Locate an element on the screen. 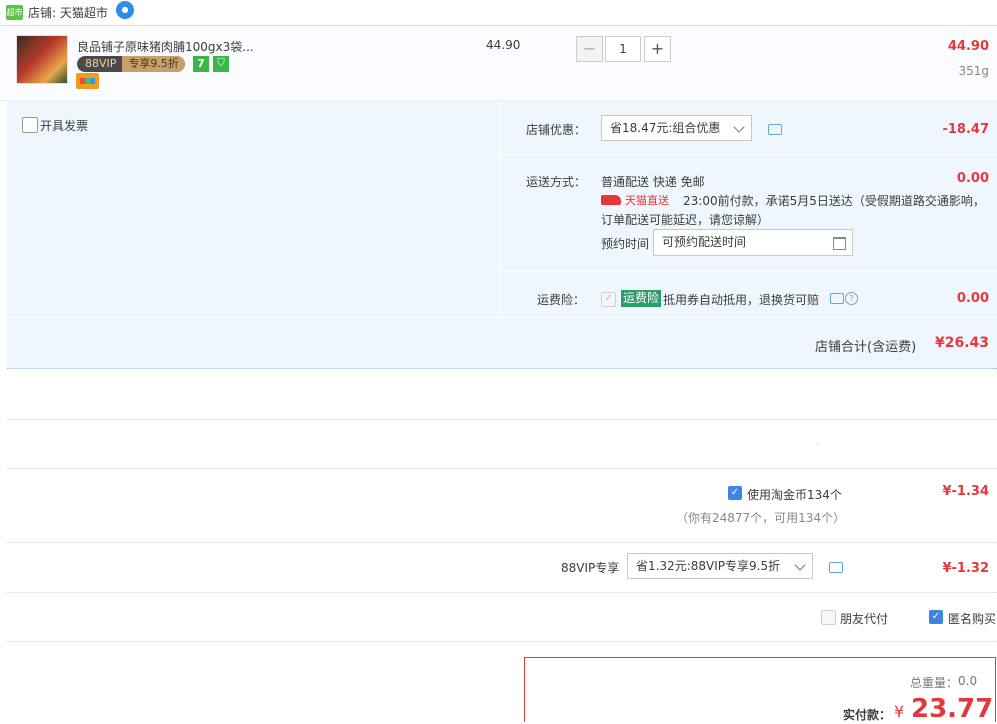 The image size is (997, 724). insurance-label: 运费险： is located at coordinates (561, 300).